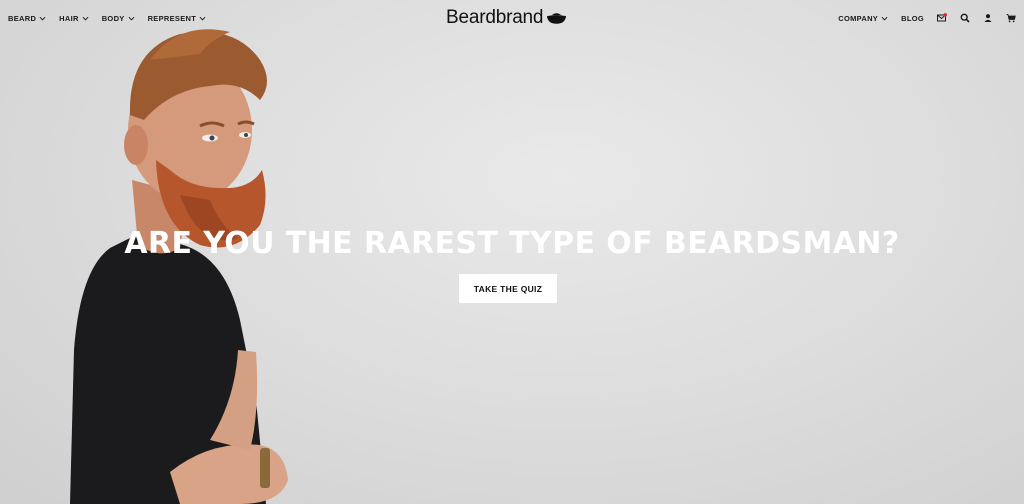 The width and height of the screenshot is (1024, 504). I want to click on nav-left-menu: BEARD HAIR BODY REPRESENT, so click(107, 18).